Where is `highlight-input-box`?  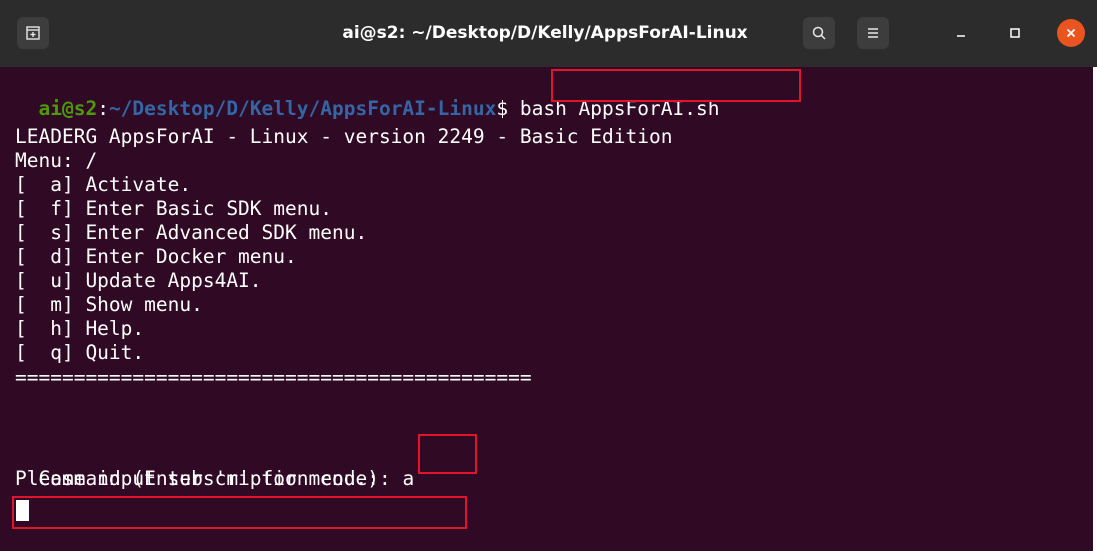 highlight-input-box is located at coordinates (447, 454).